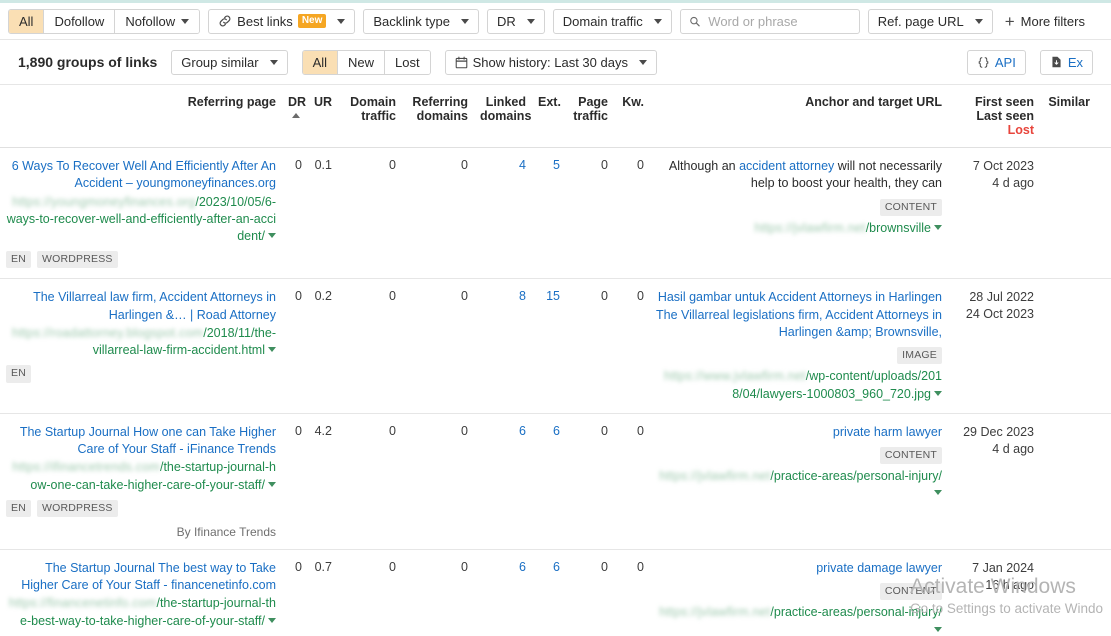  What do you see at coordinates (323, 116) in the screenshot?
I see `col-ur: UR` at bounding box center [323, 116].